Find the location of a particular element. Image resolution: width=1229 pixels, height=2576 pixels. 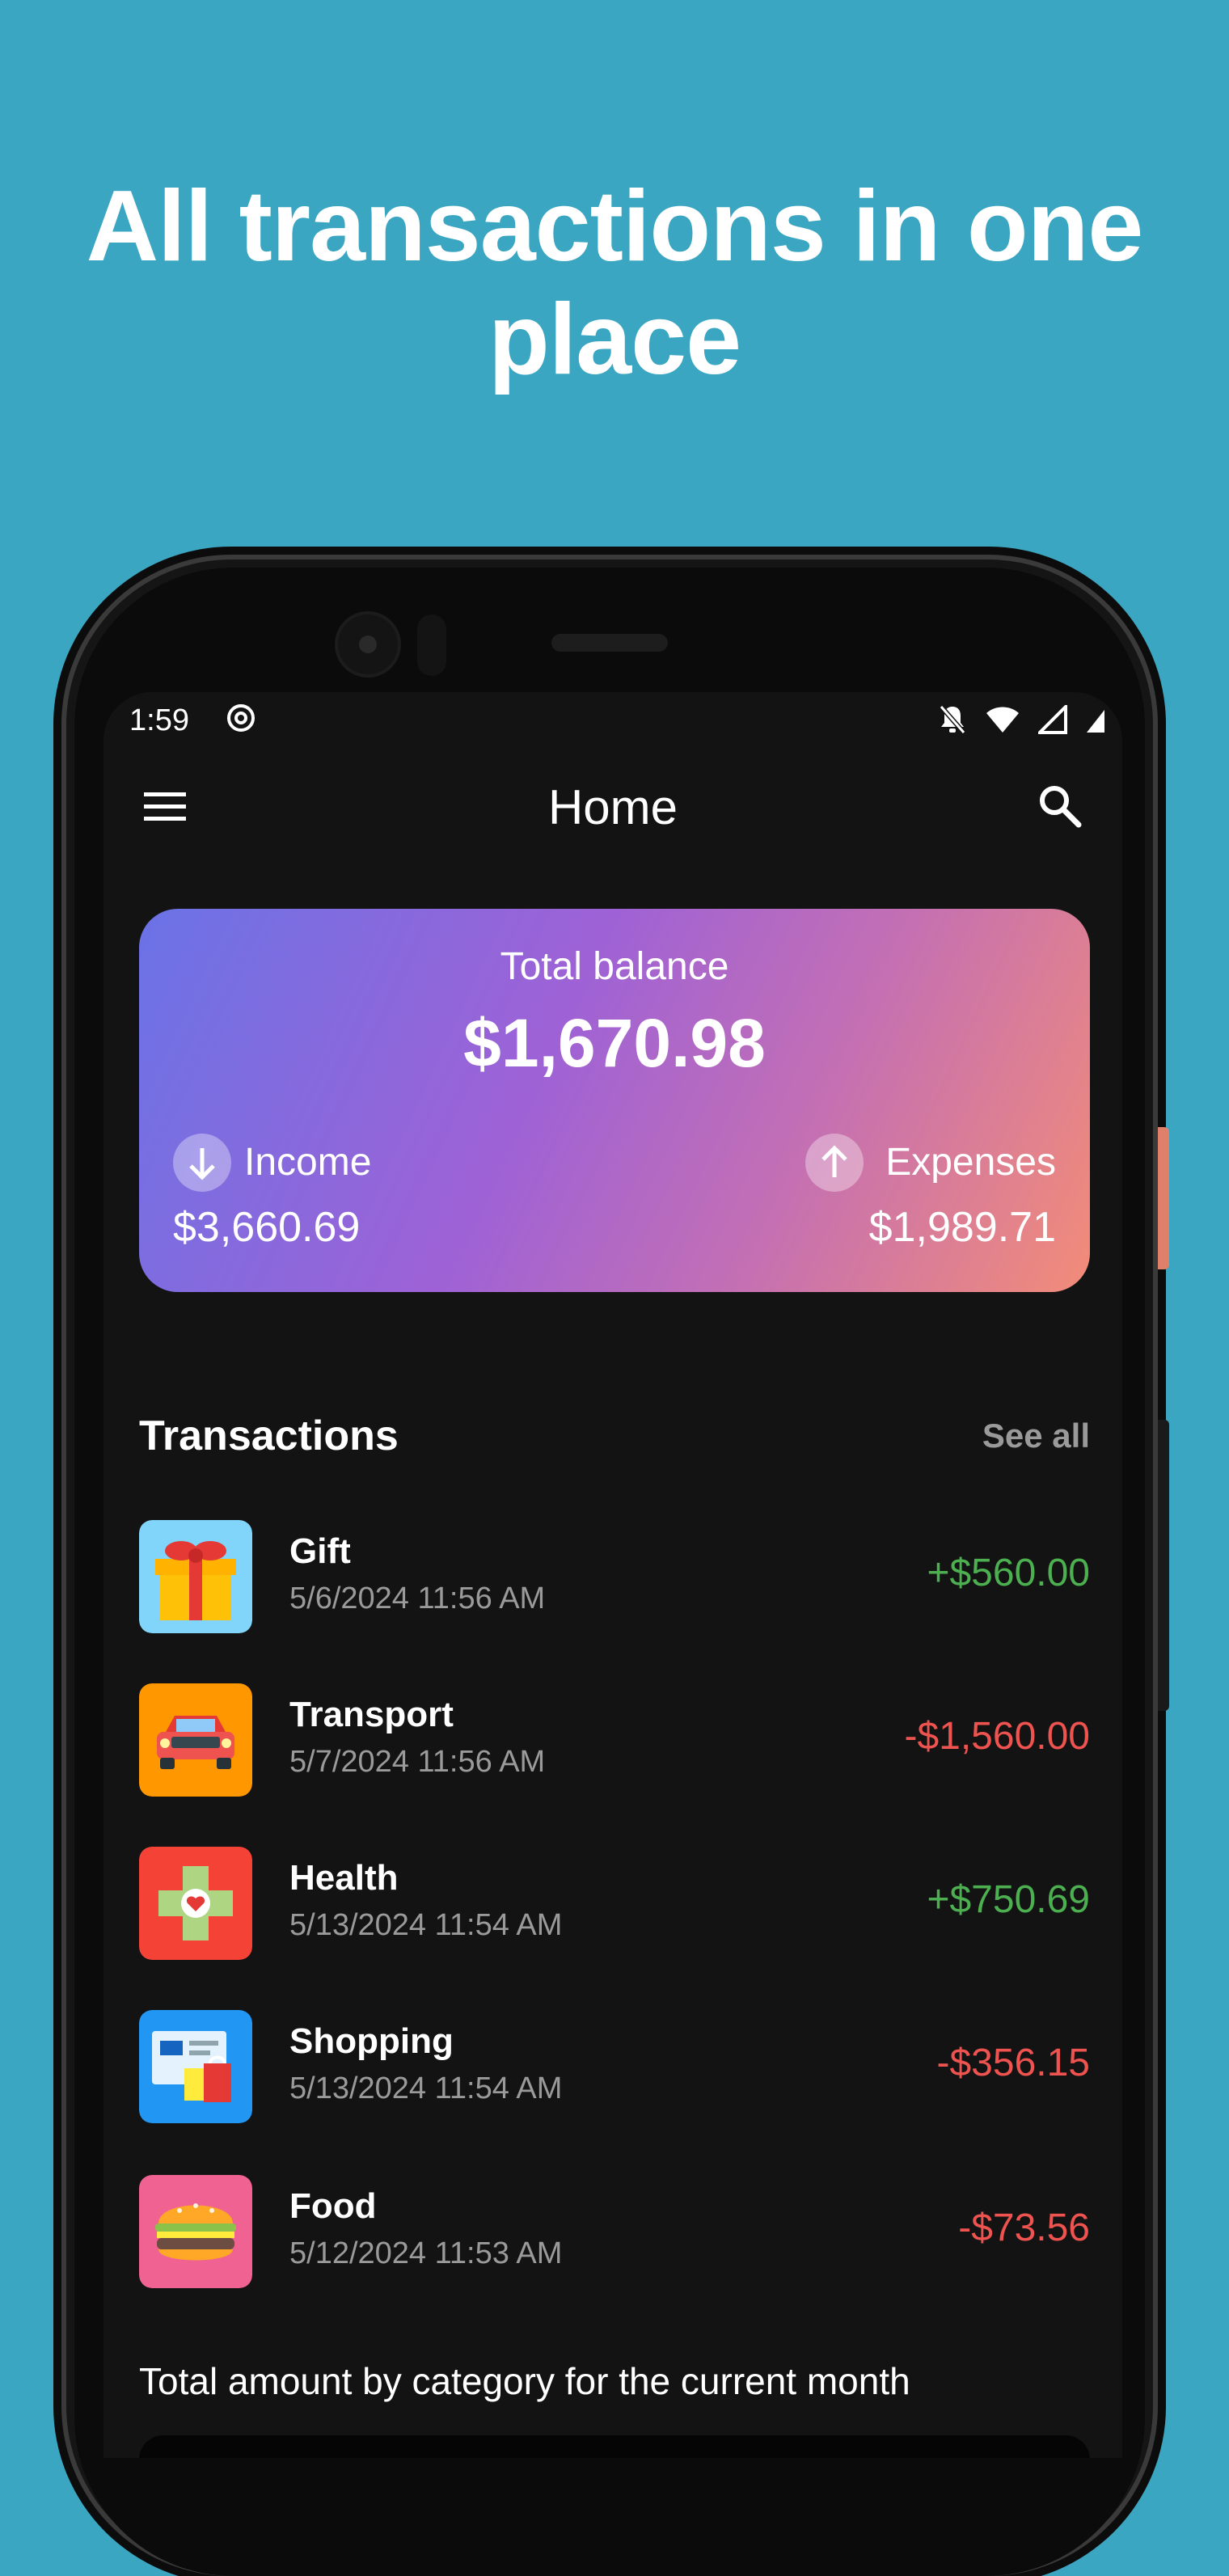

status-time: 1:59 is located at coordinates (159, 720).